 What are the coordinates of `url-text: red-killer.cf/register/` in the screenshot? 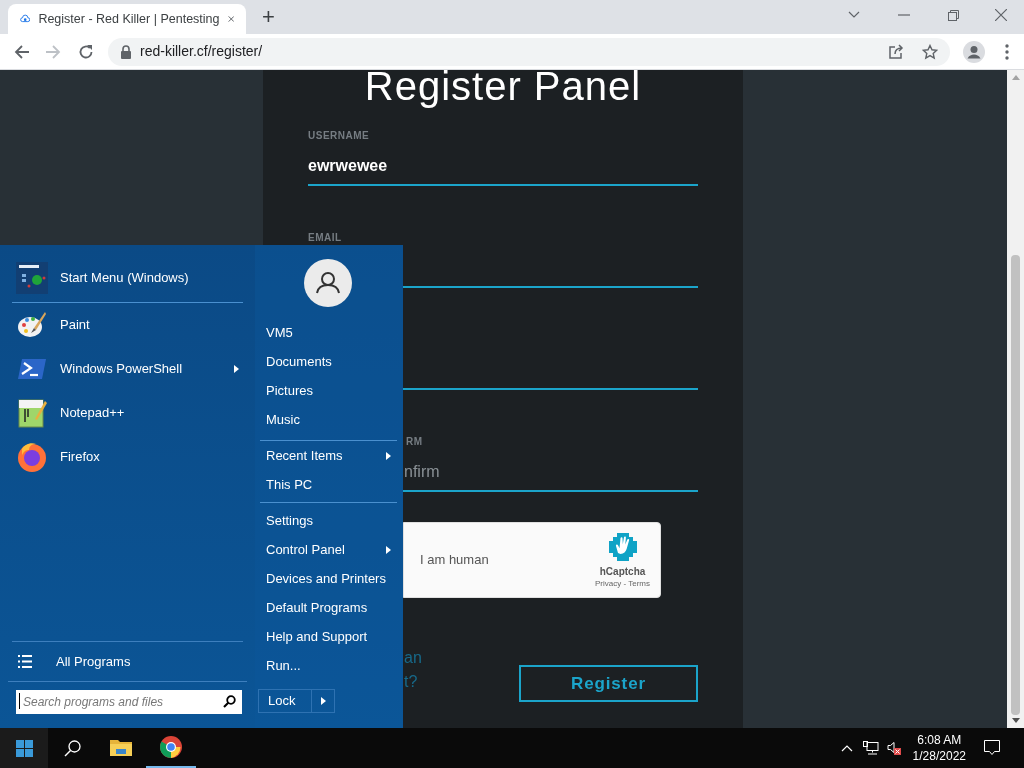 It's located at (202, 51).